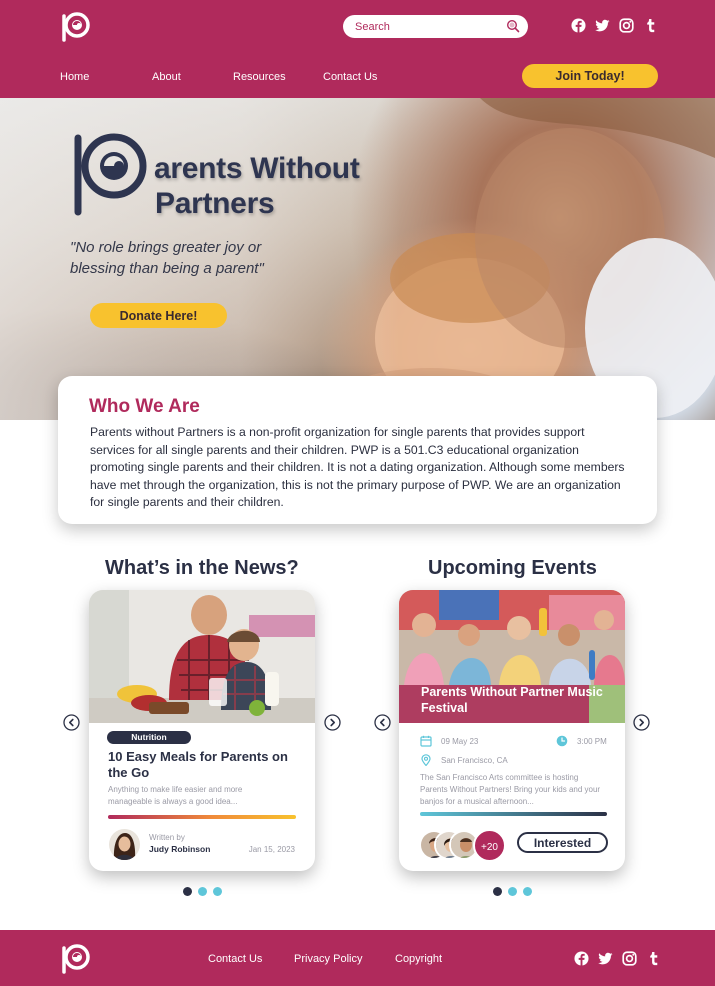  Describe the element at coordinates (513, 814) in the screenshot. I see `event-divider-bar` at that location.